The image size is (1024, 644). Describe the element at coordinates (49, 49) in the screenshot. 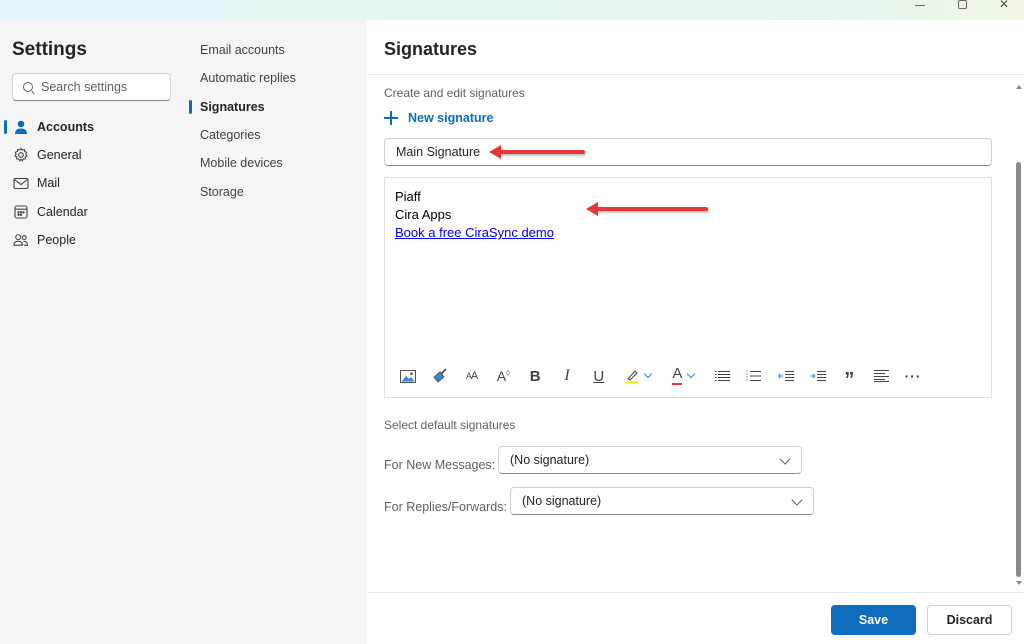

I see `settings-title: Settings` at that location.